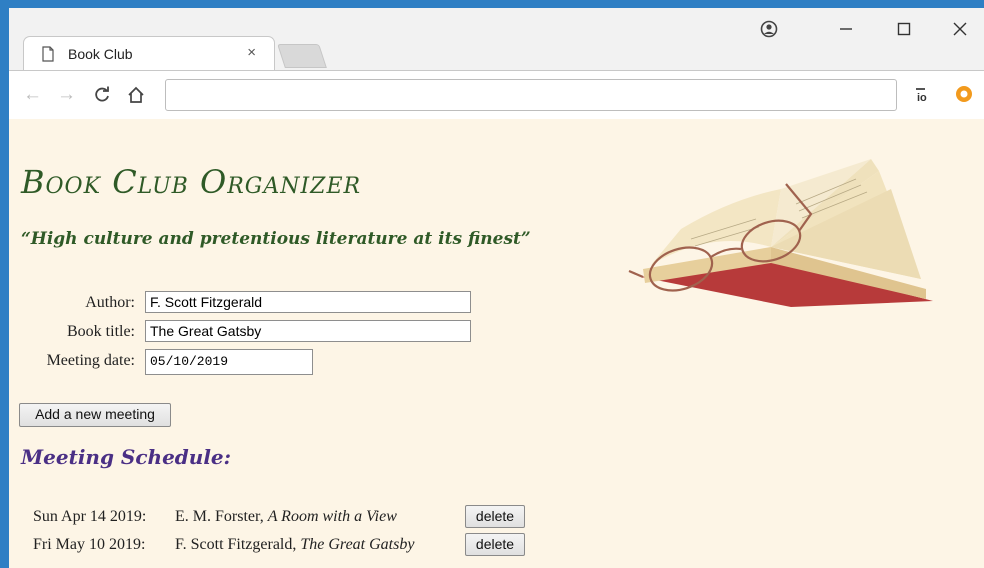 Image resolution: width=984 pixels, height=568 pixels. Describe the element at coordinates (110, 302) in the screenshot. I see `author-label: Author:` at that location.